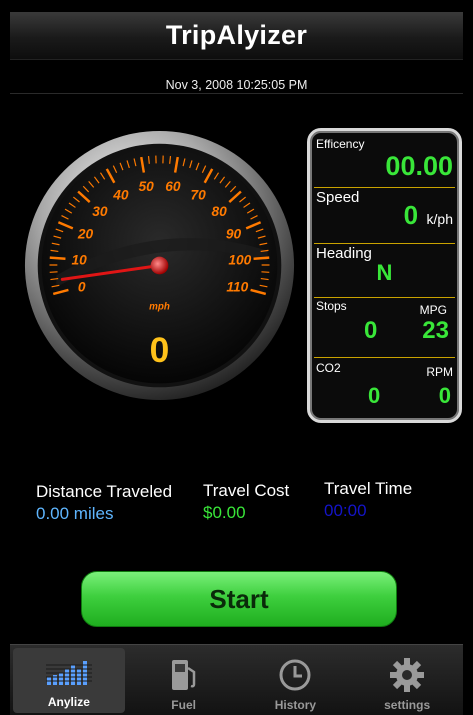 Image resolution: width=473 pixels, height=715 pixels. Describe the element at coordinates (85, 234) in the screenshot. I see `speed-tick-label: 20` at that location.